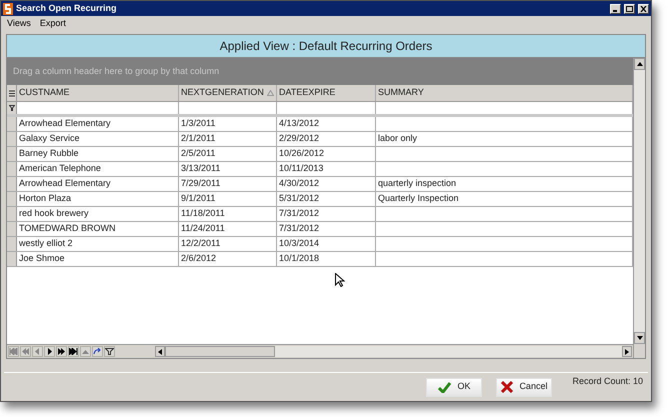 The image size is (672, 417). I want to click on table-cell-text: TOMEDWARD BROWN, so click(67, 229).